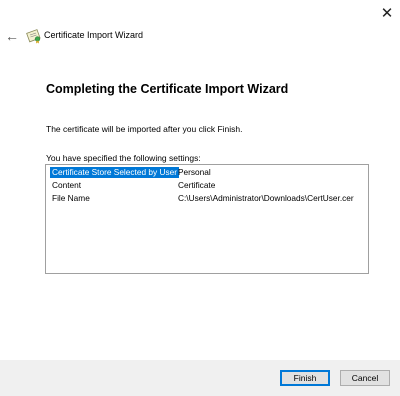  Describe the element at coordinates (194, 172) in the screenshot. I see `settings-value: Personal` at that location.